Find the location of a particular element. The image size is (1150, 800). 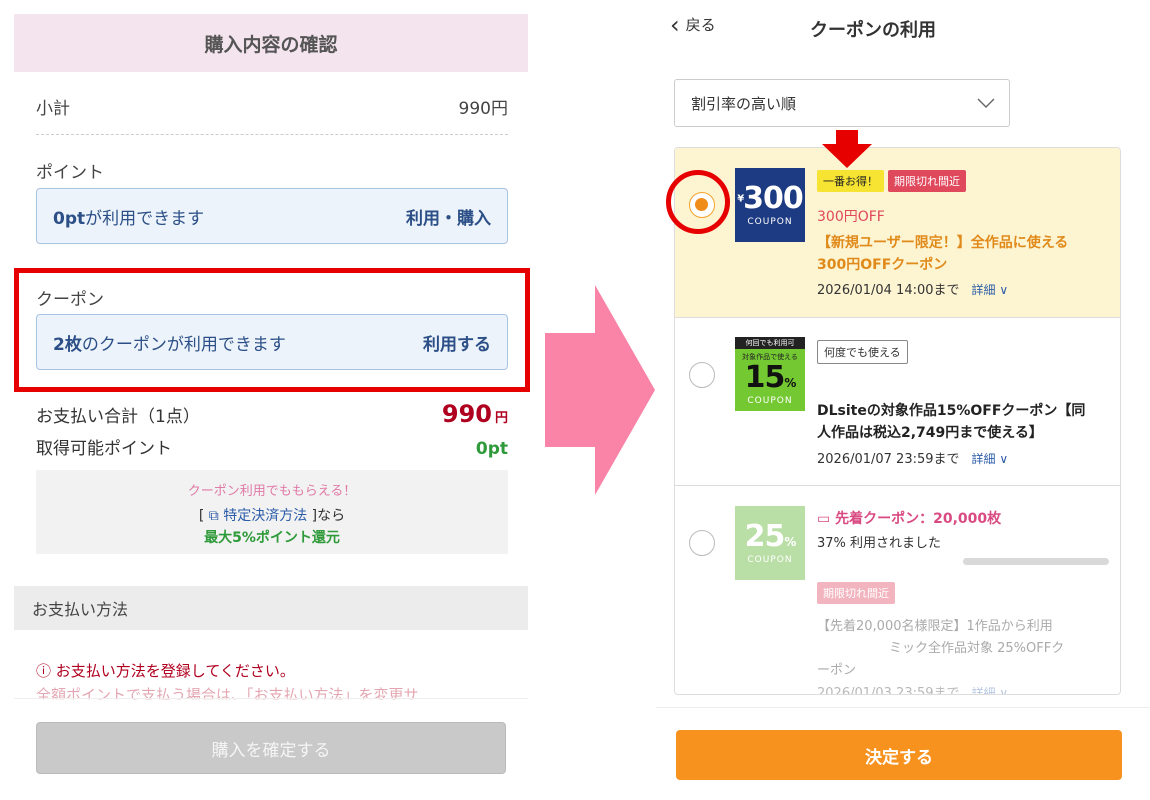

coupon-expiry: 2026/01/07 23:59まで 詳細 ∨ is located at coordinates (912, 457).